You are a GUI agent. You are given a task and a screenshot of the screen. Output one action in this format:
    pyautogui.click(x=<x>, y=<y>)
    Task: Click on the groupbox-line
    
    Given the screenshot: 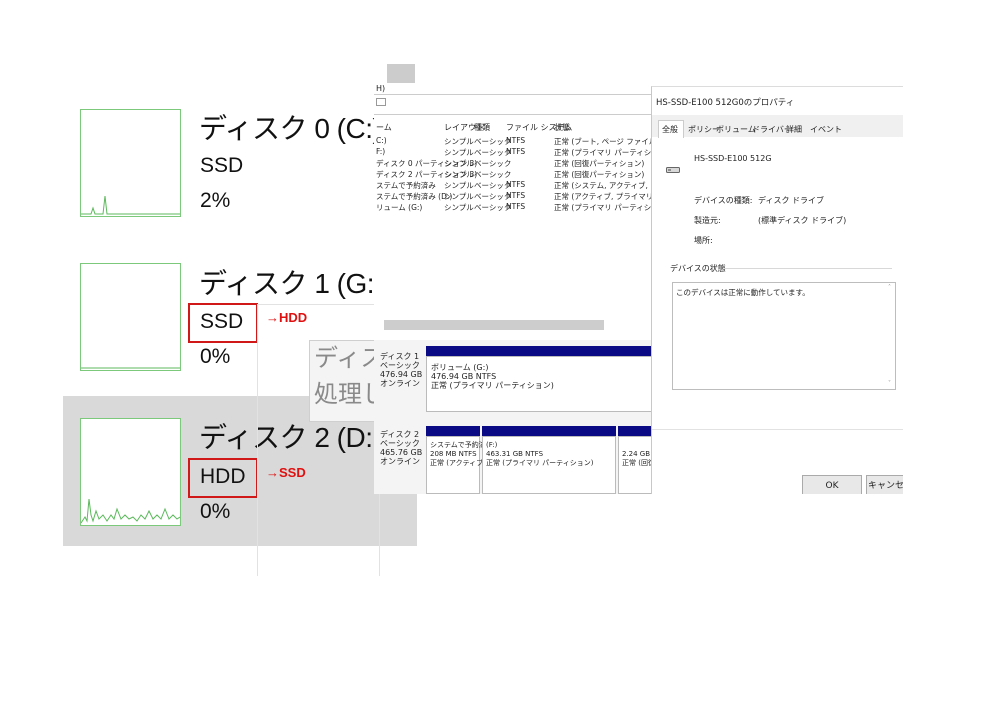 What is the action you would take?
    pyautogui.click(x=808, y=268)
    